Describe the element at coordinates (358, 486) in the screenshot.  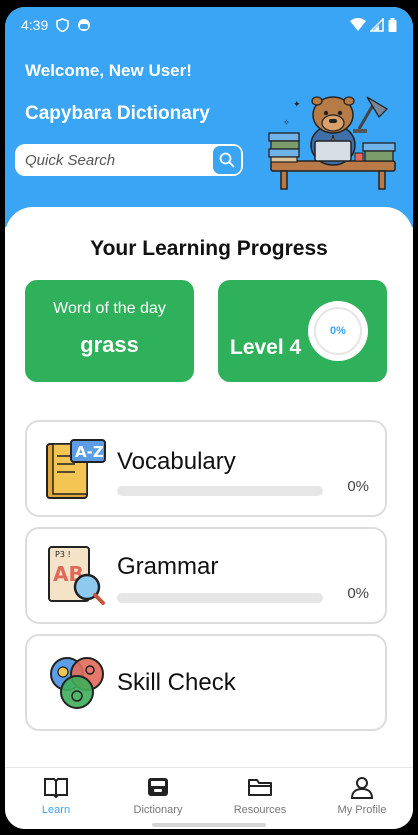
I see `vocabulary-percent: 0%` at that location.